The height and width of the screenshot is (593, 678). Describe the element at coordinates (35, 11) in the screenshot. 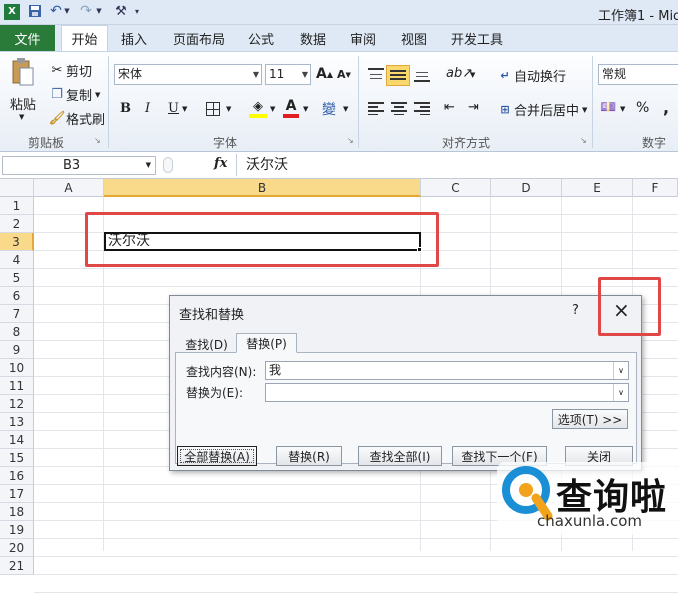

I see `save-icon` at that location.